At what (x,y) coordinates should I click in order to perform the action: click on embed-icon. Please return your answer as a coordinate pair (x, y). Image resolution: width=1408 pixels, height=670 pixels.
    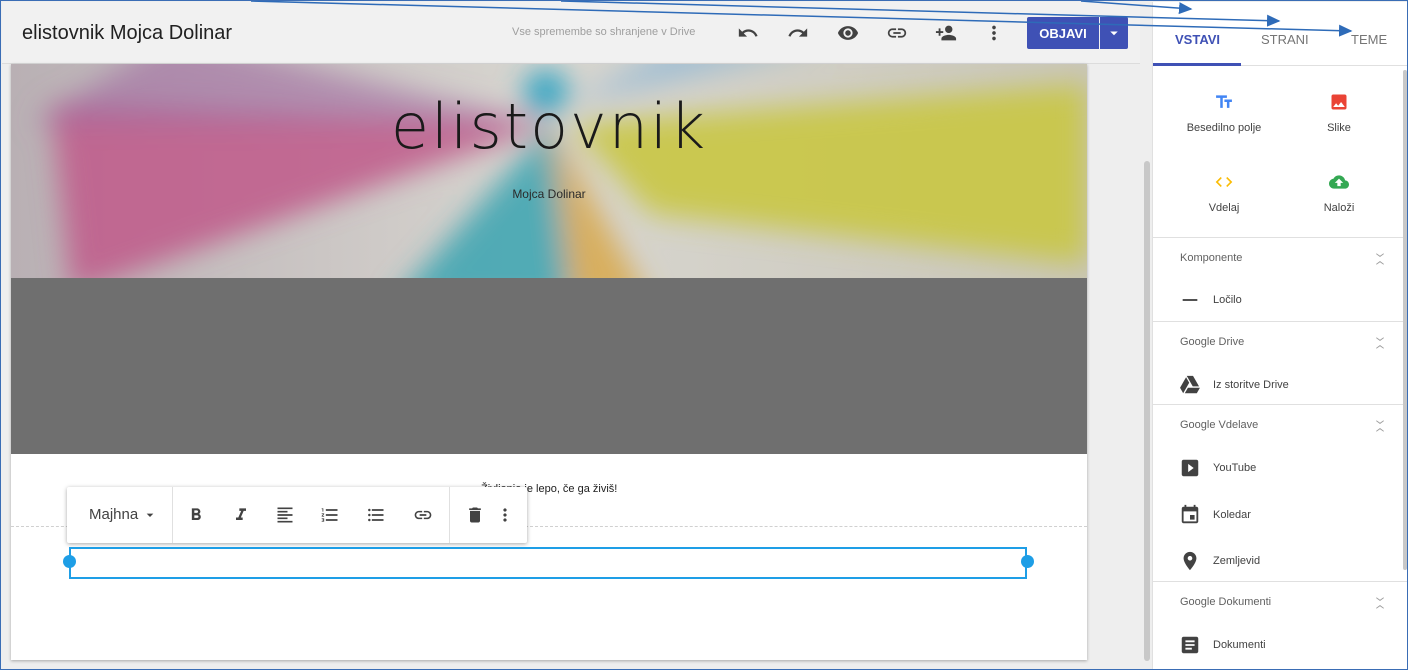
    Looking at the image, I should click on (1224, 182).